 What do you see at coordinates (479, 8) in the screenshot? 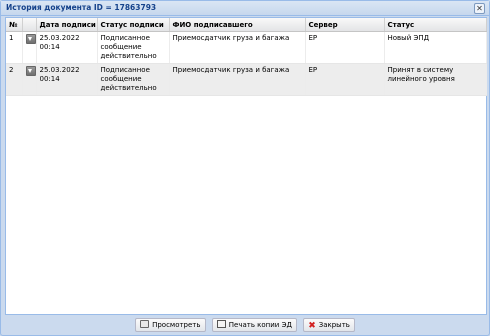
I see `window-close-button: ✕` at bounding box center [479, 8].